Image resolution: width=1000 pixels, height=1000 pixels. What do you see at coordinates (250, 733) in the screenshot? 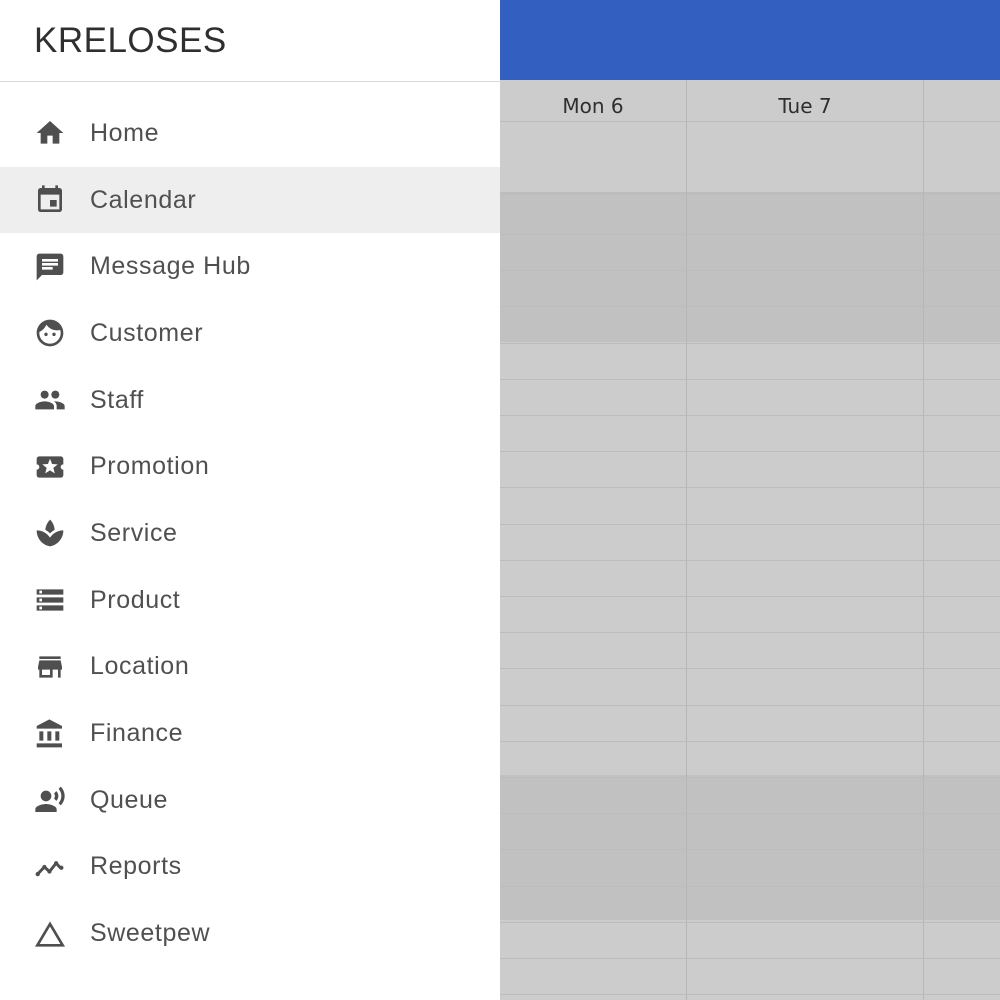
I see `nav-item-finance: Finance` at bounding box center [250, 733].